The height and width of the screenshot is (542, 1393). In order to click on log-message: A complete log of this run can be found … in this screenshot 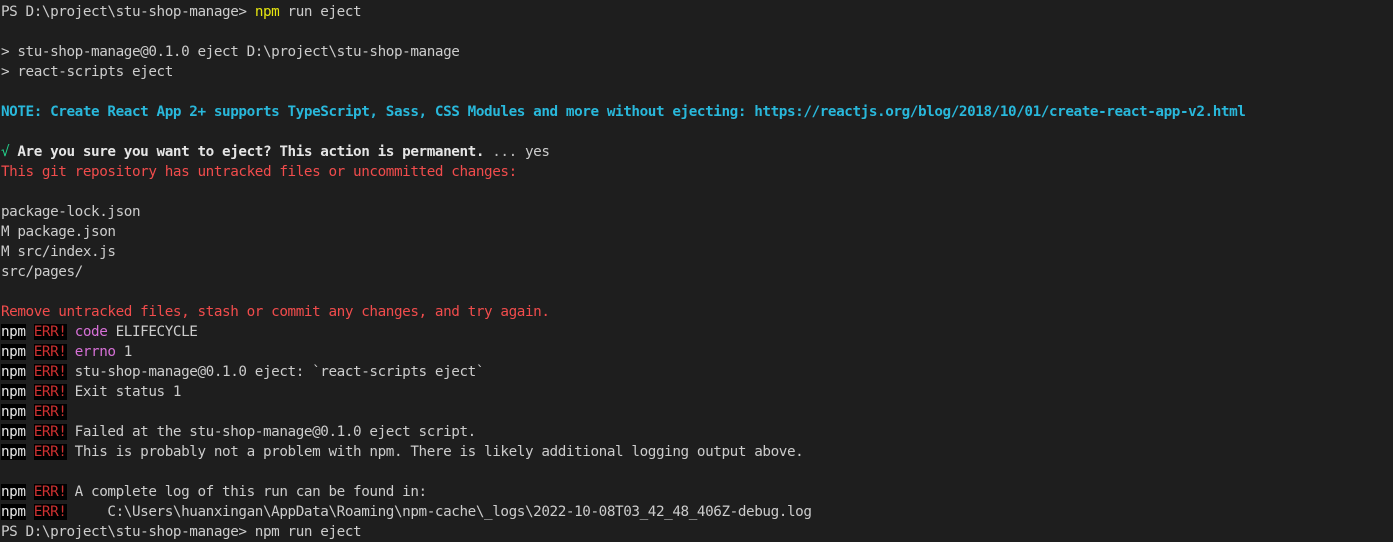, I will do `click(246, 492)`.